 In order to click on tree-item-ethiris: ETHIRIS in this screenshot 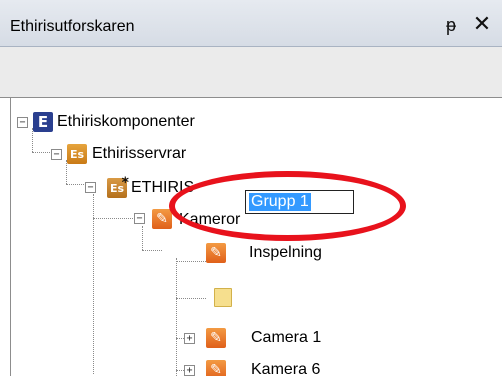, I will do `click(162, 188)`.